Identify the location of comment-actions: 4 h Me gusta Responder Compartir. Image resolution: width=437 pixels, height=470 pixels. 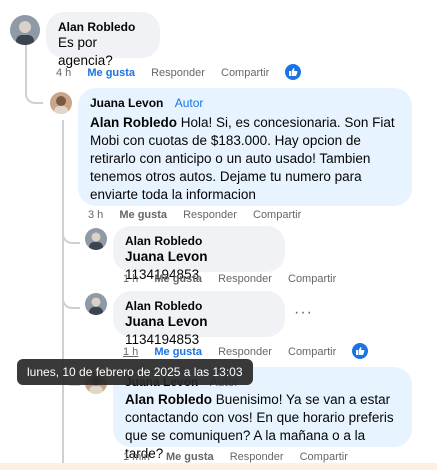
(185, 72).